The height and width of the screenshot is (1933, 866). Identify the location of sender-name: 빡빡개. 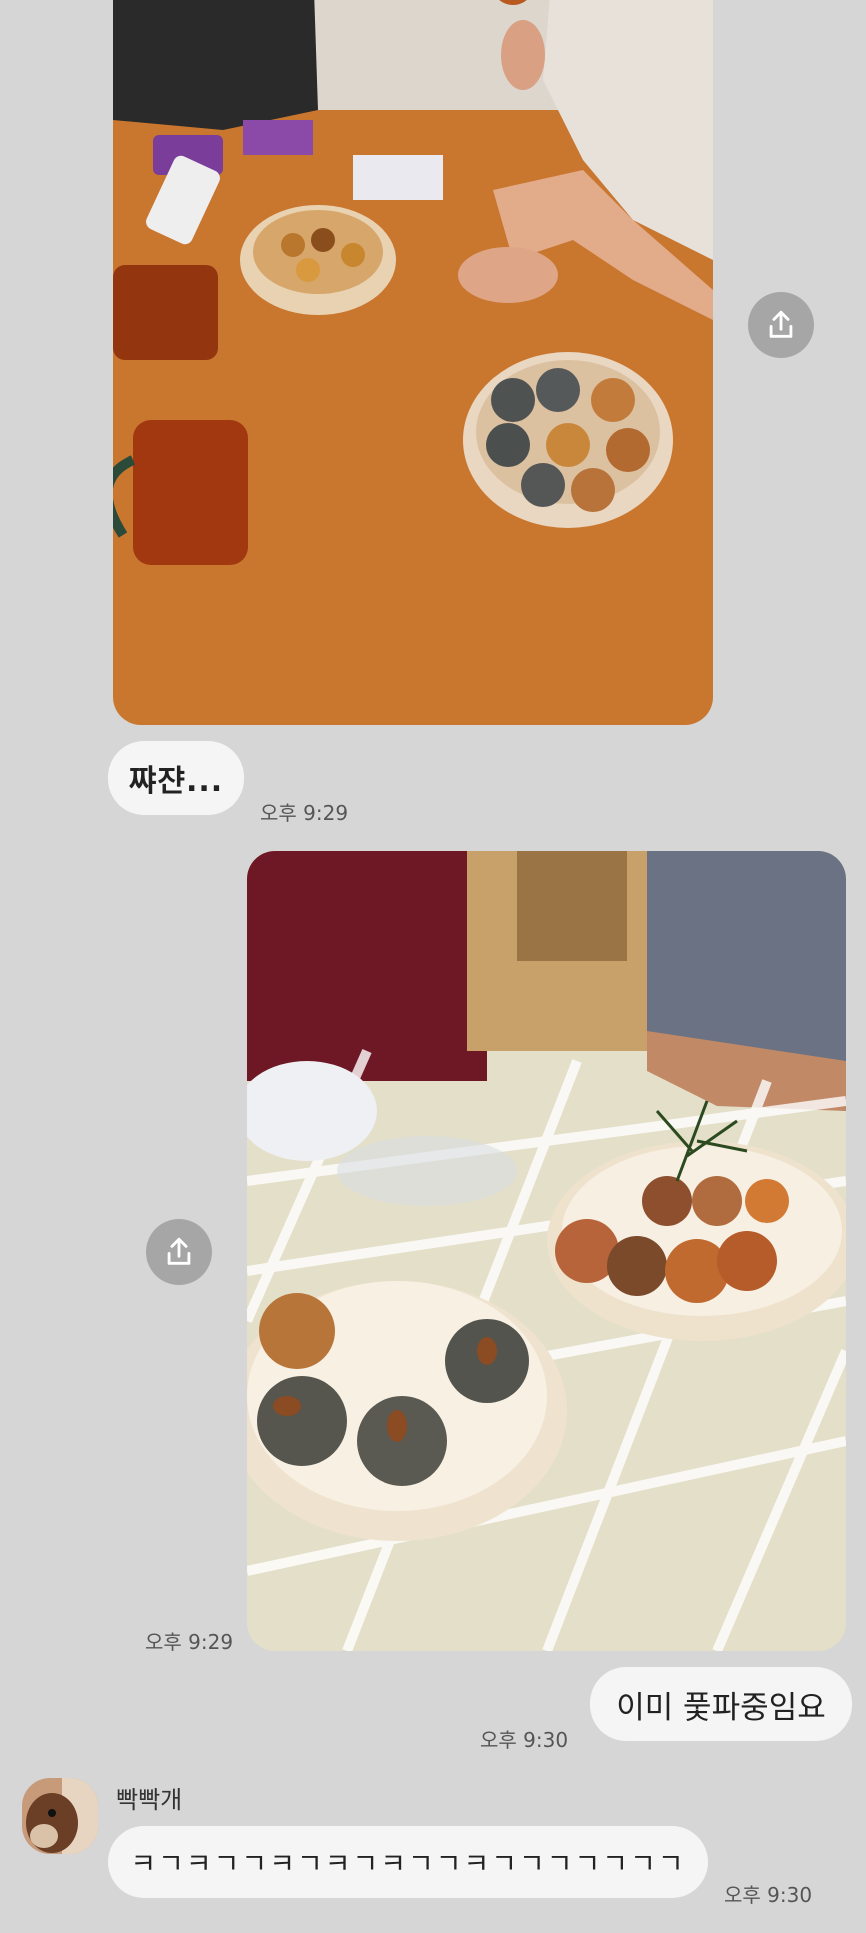
(149, 1800).